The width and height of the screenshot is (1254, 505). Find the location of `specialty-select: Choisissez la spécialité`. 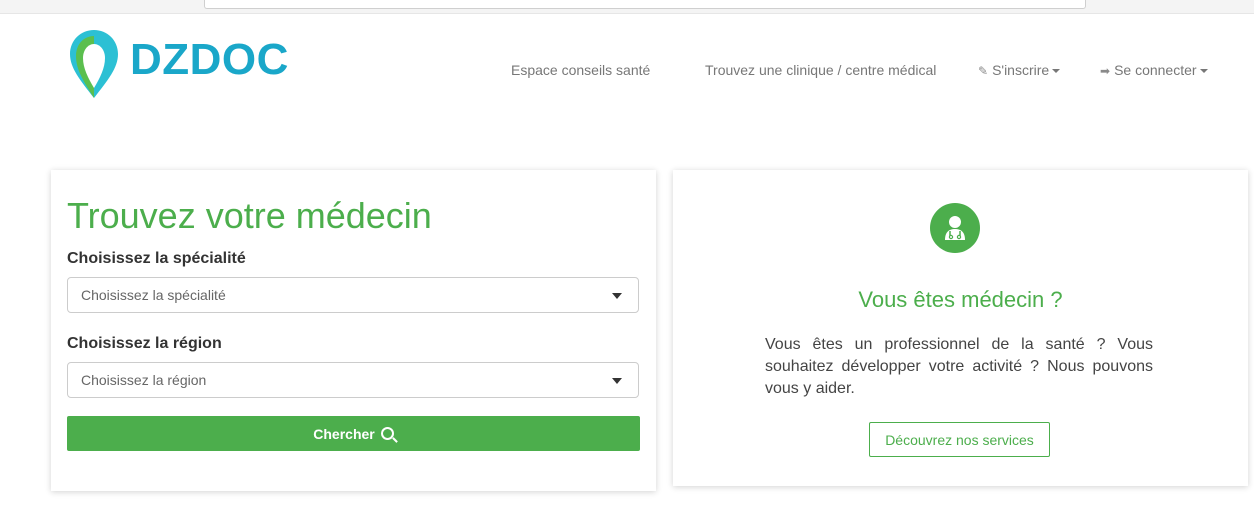

specialty-select: Choisissez la spécialité is located at coordinates (353, 295).